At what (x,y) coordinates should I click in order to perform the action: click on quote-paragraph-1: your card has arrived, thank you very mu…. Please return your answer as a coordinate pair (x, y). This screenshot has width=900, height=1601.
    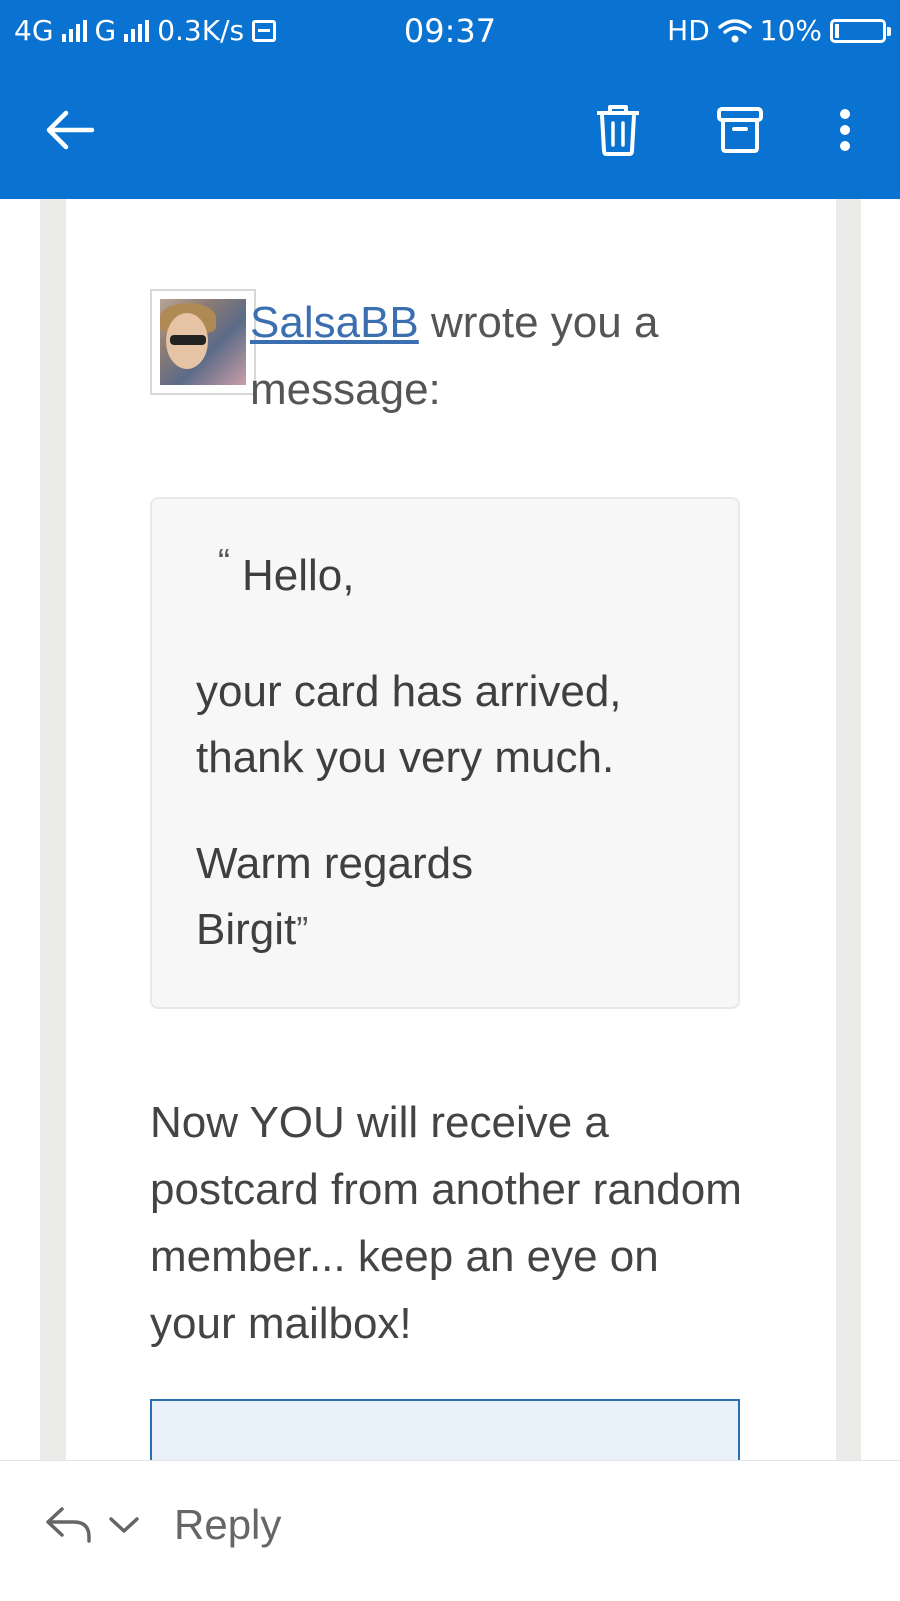
    Looking at the image, I should click on (409, 725).